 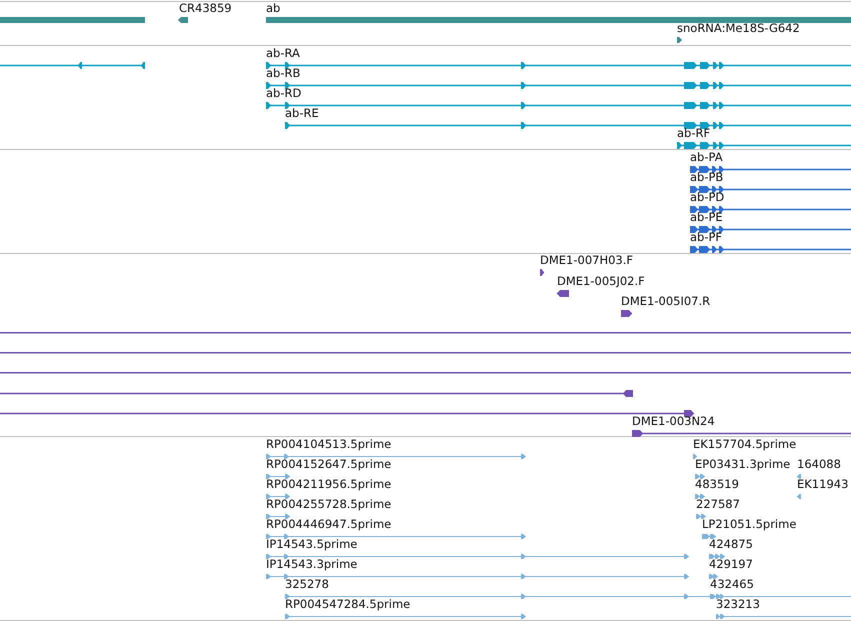 What do you see at coordinates (283, 73) in the screenshot?
I see `feature-label: ab-RB` at bounding box center [283, 73].